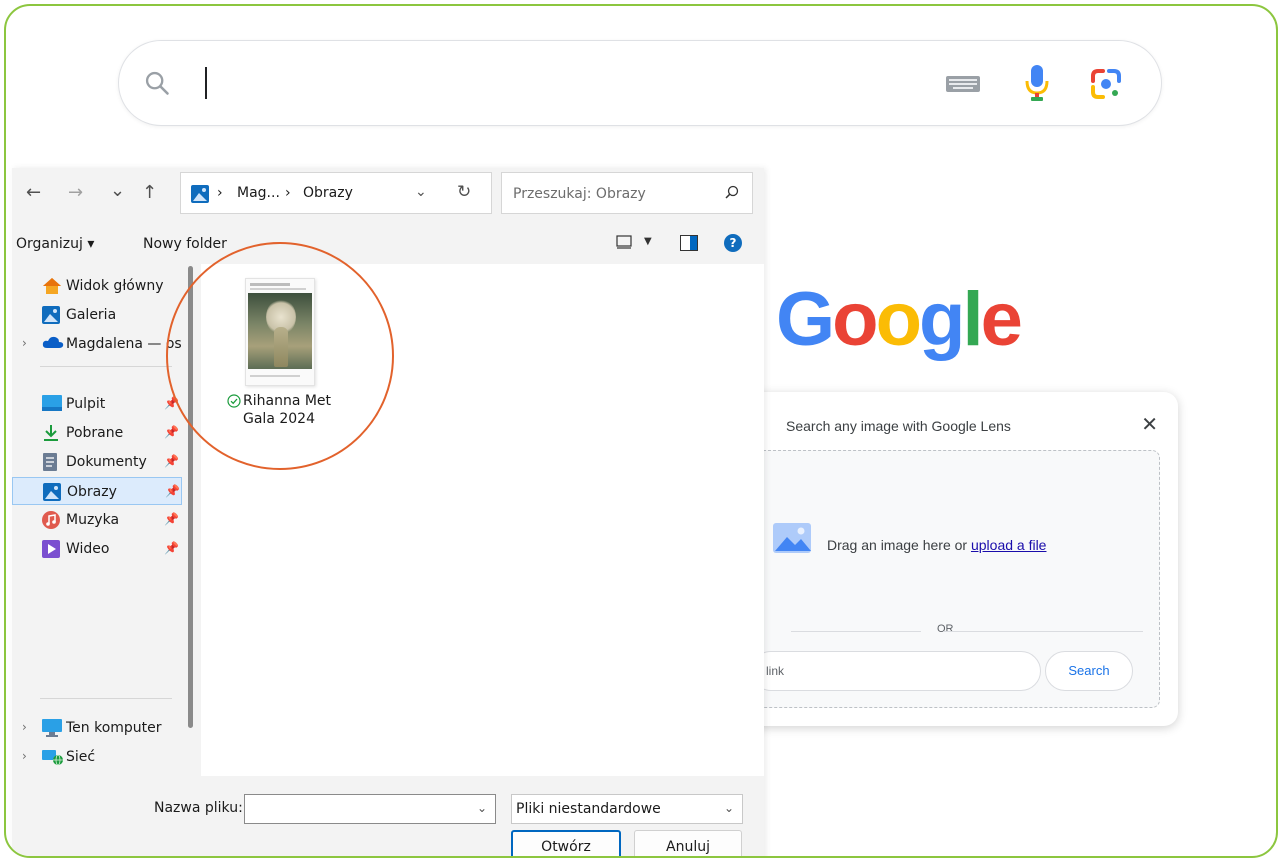 Image resolution: width=1282 pixels, height=862 pixels. Describe the element at coordinates (689, 243) in the screenshot. I see `preview-pane-icon` at that location.